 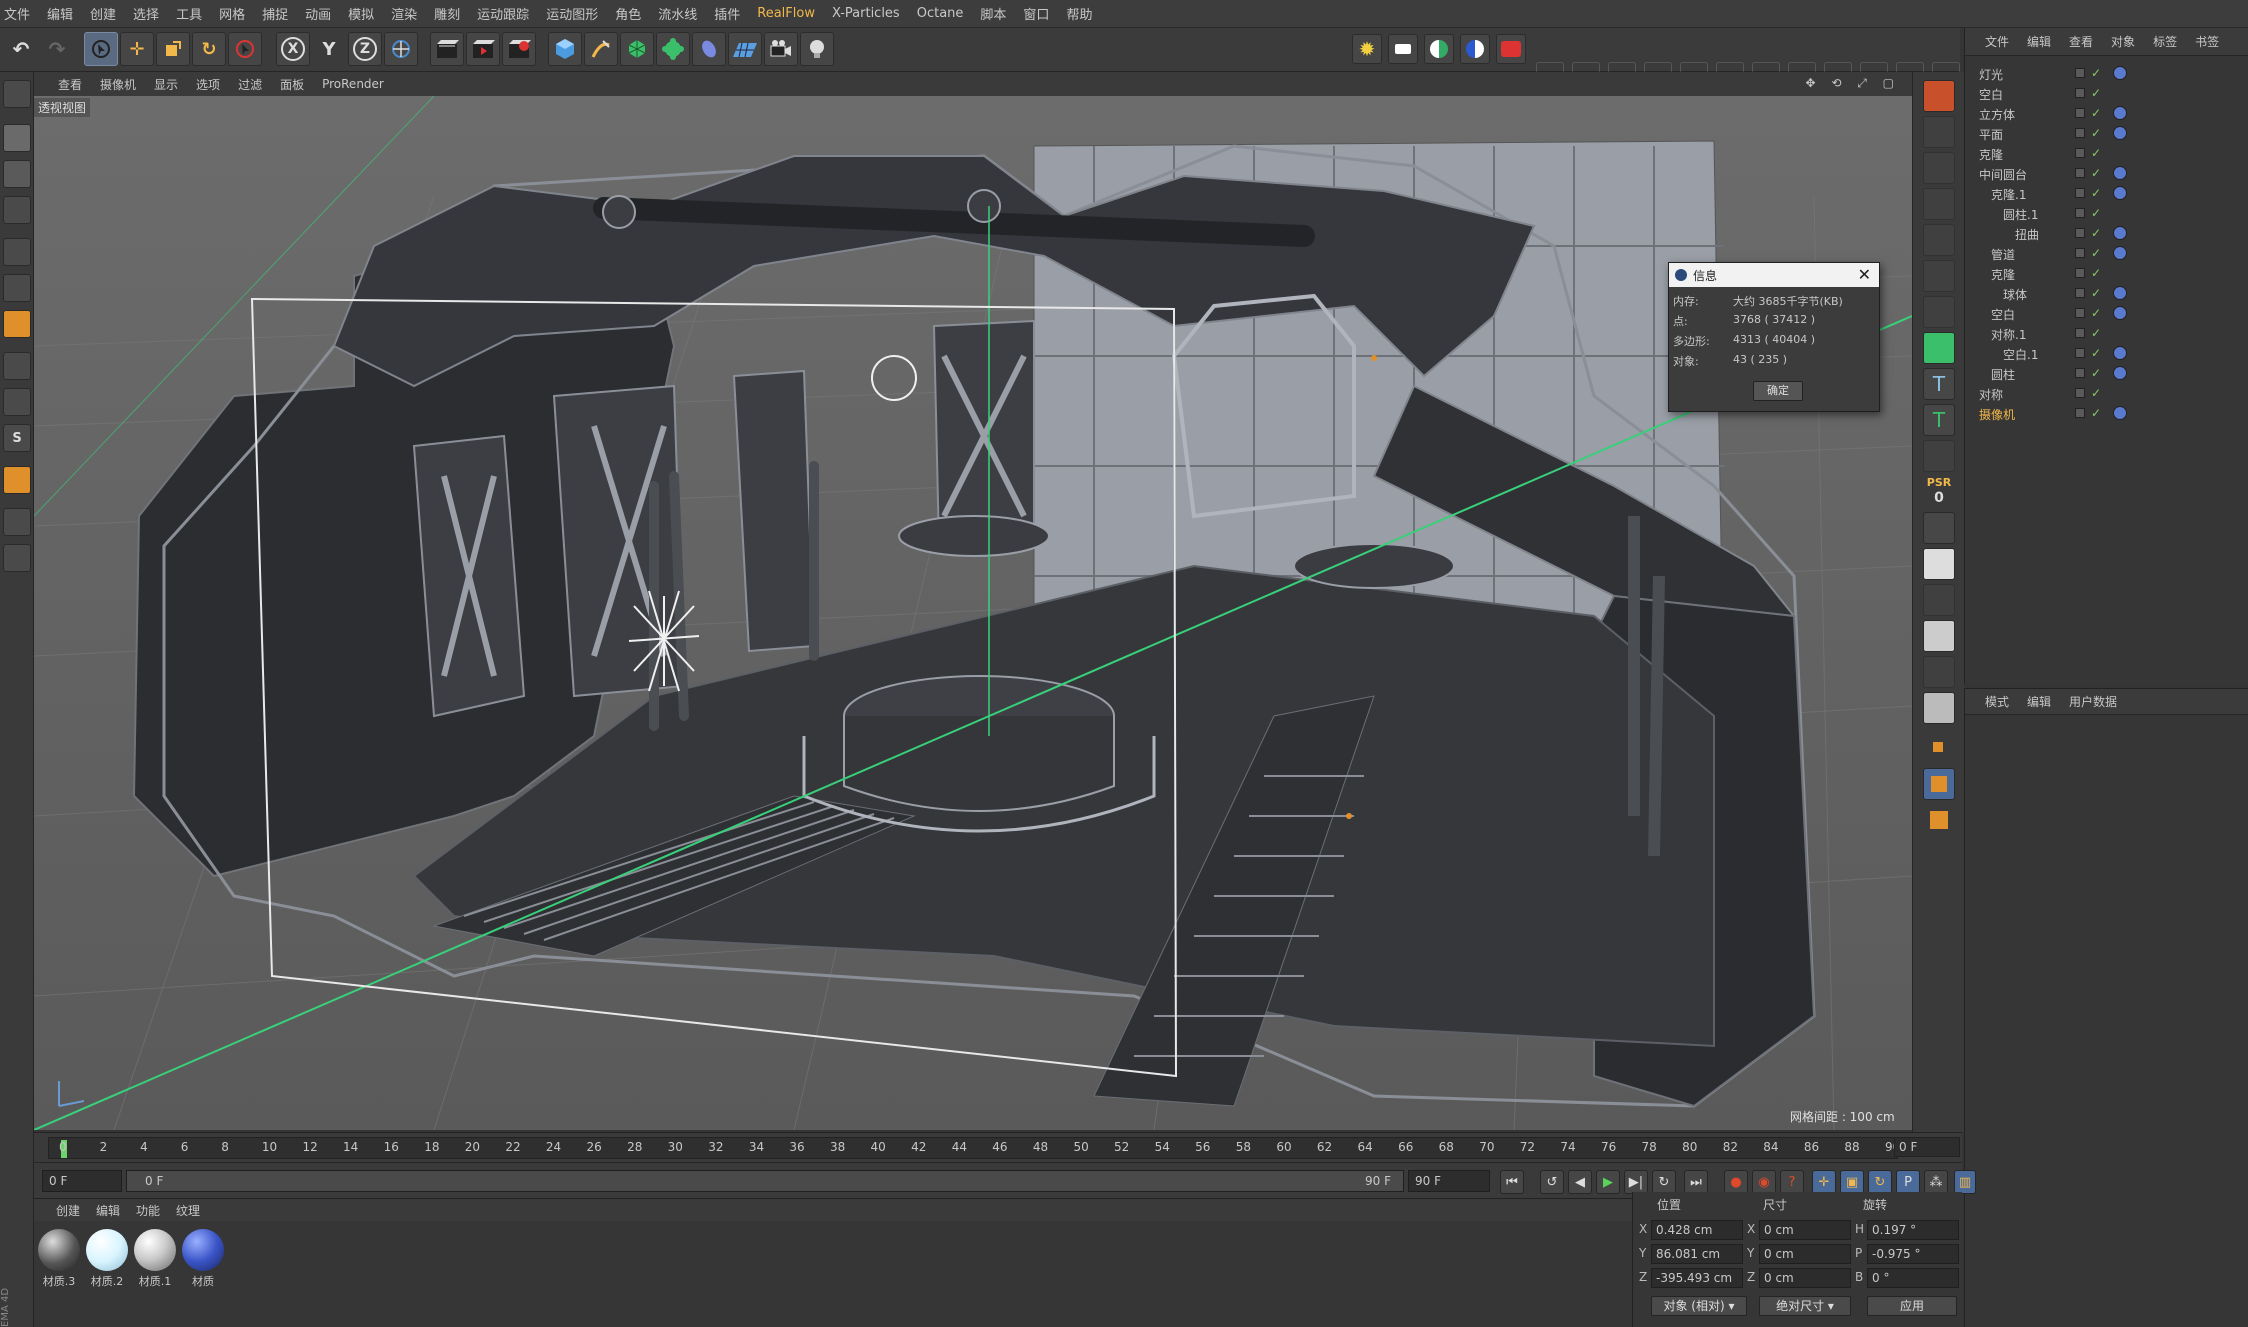 What do you see at coordinates (745, 49) in the screenshot?
I see `floor-icon` at bounding box center [745, 49].